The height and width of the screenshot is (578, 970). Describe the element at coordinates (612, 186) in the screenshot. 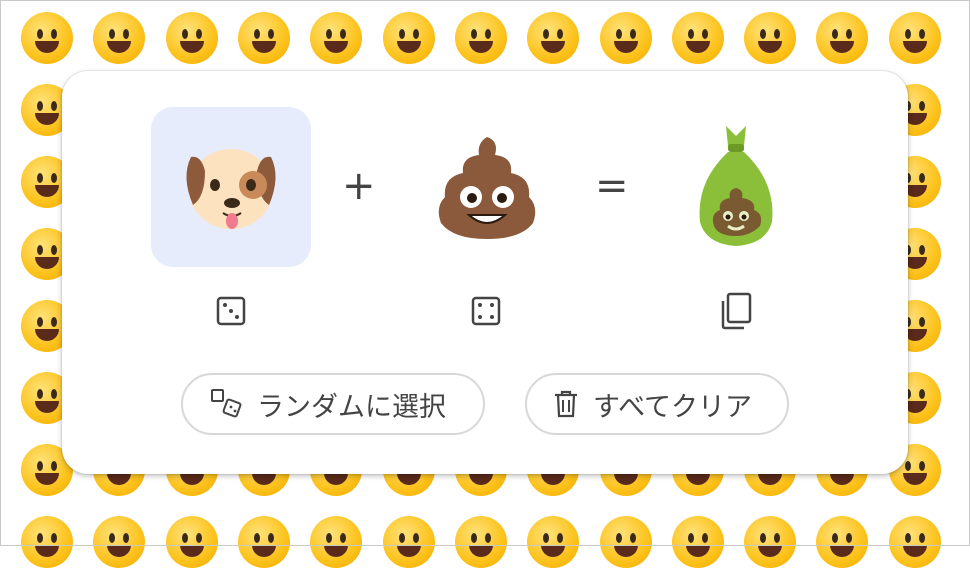

I see `equals-operator: =` at that location.